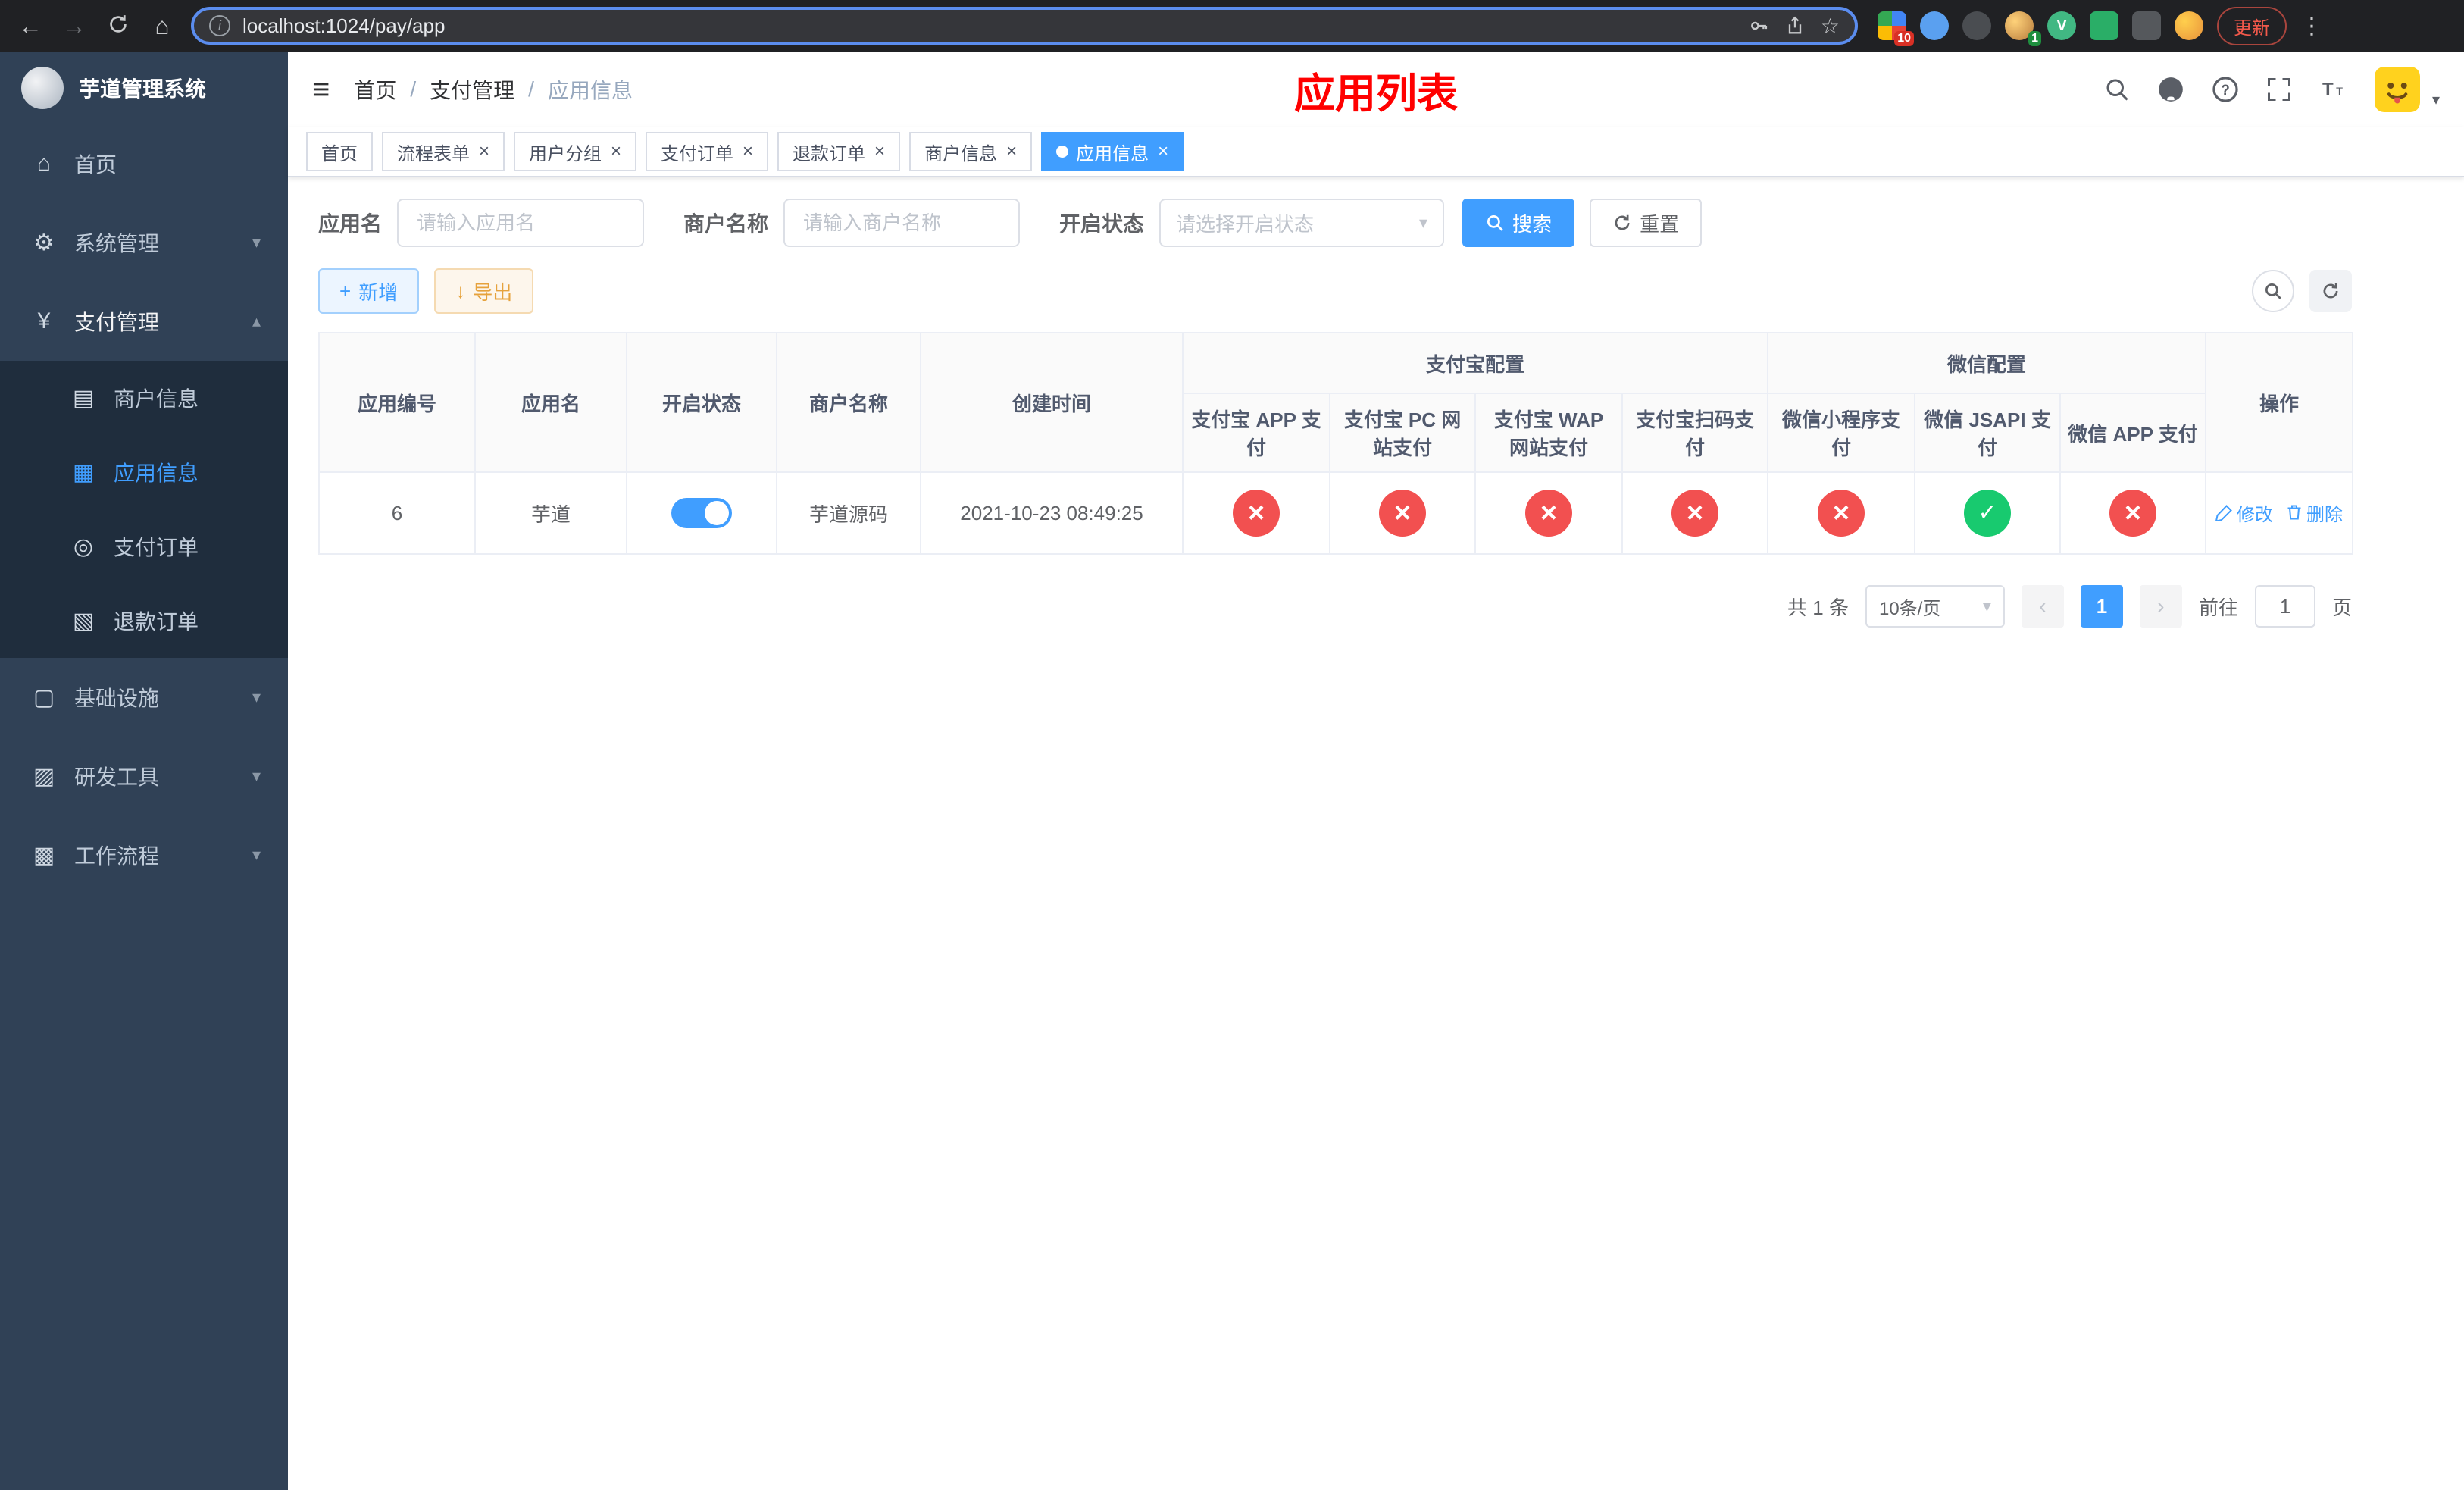 Image resolution: width=2464 pixels, height=1490 pixels. What do you see at coordinates (144, 547) in the screenshot?
I see `sidebar-item-pay-orders: ◎ 支付订单` at bounding box center [144, 547].